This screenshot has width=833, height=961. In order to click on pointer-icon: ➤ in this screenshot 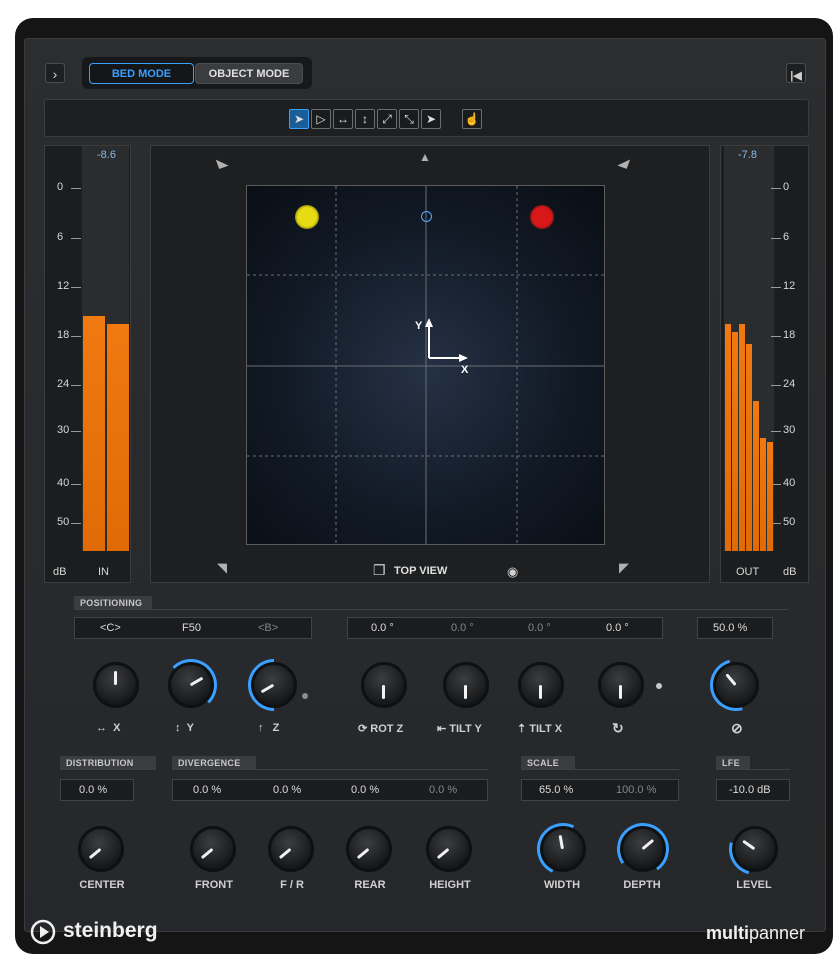, I will do `click(299, 119)`.